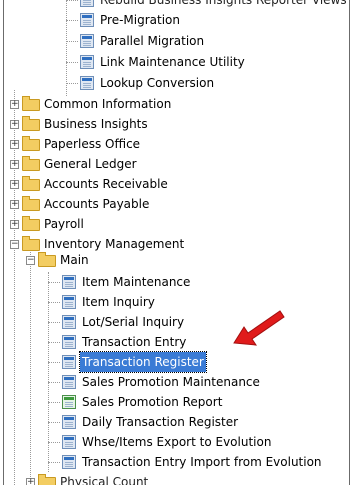 The image size is (352, 485). Describe the element at coordinates (176, 184) in the screenshot. I see `tree-module: + Accounts Receivable` at that location.